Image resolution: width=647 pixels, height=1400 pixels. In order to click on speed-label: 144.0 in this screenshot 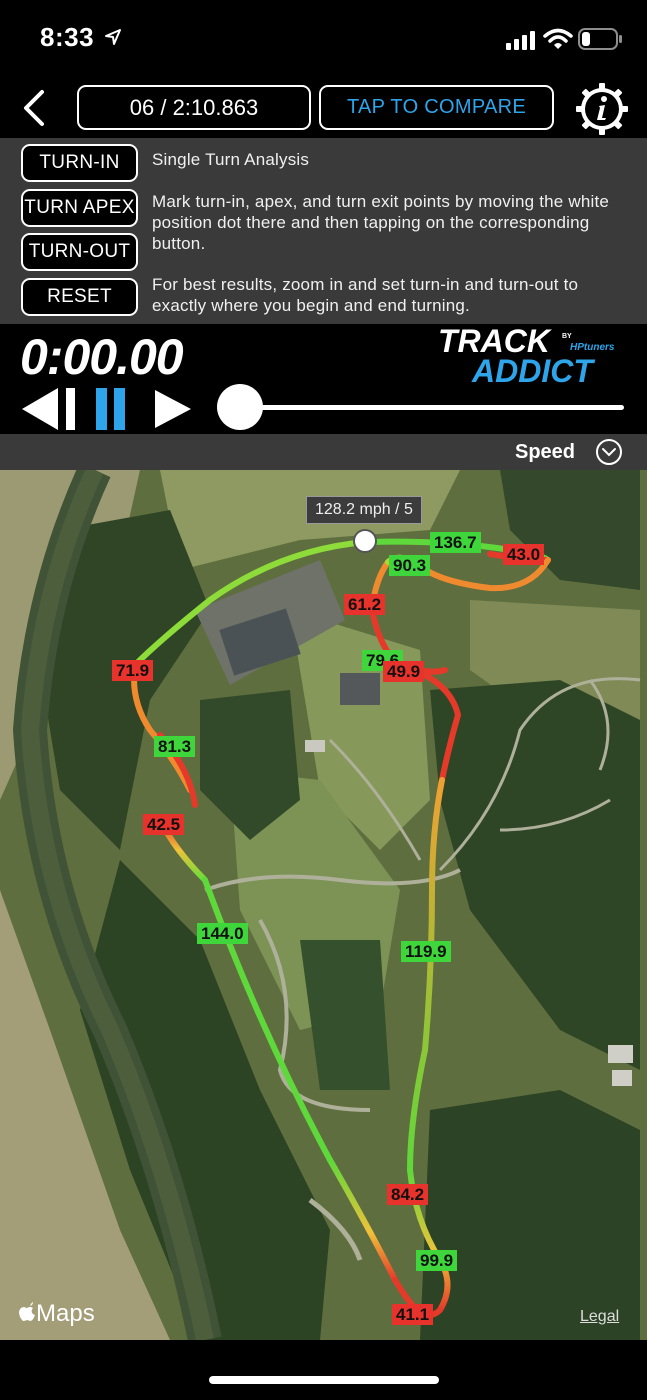, I will do `click(222, 933)`.